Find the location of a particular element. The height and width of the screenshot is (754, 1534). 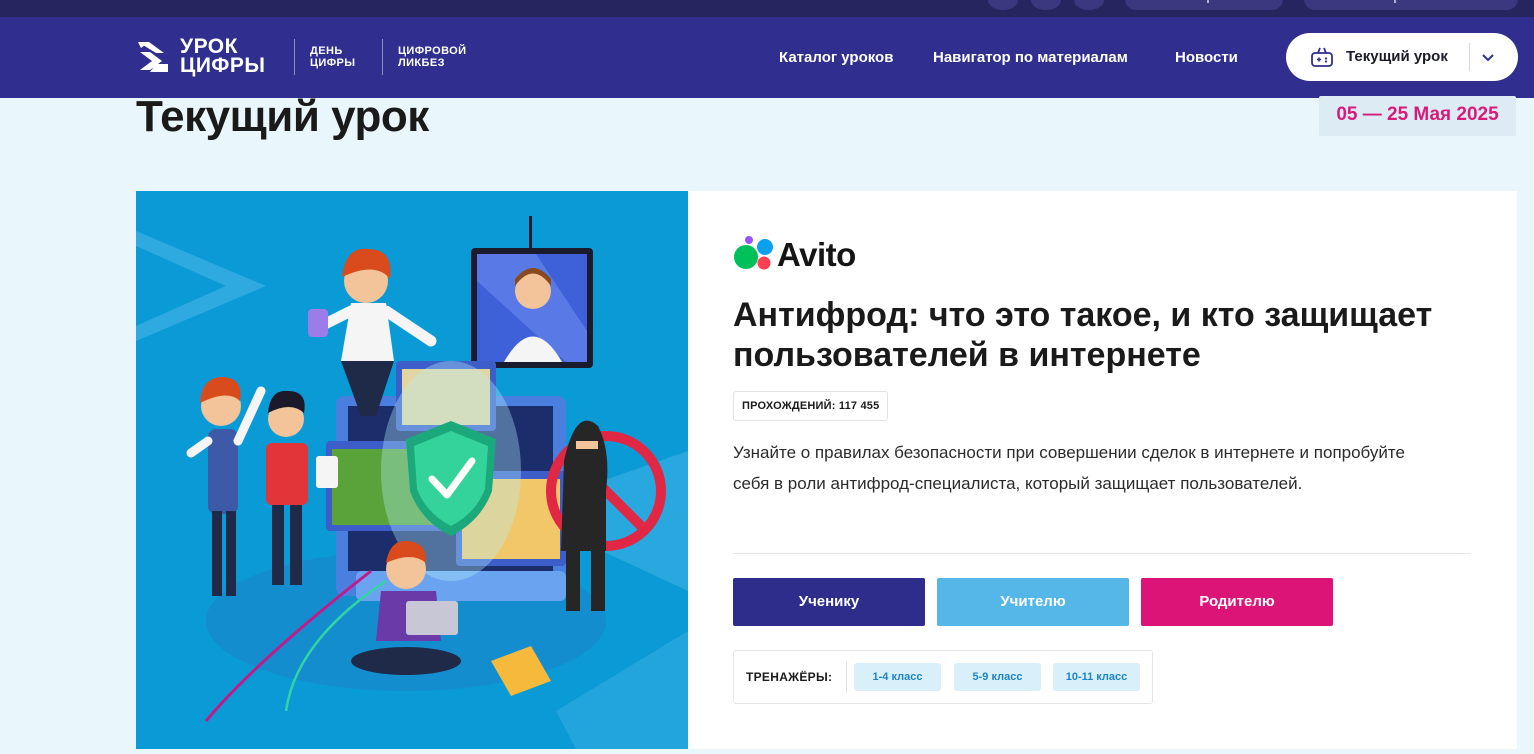

gamepad-icon is located at coordinates (1322, 57).